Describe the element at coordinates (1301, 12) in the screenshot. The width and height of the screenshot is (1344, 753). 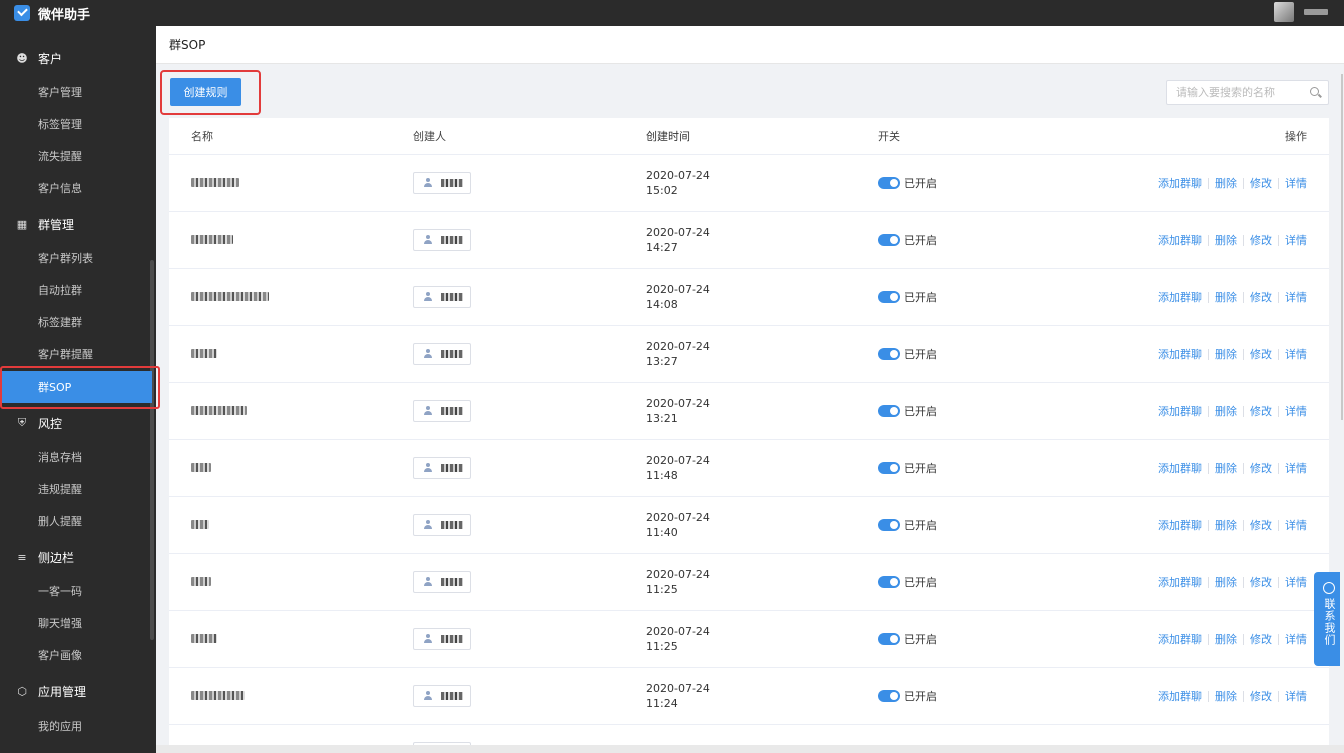
I see `user-area` at that location.